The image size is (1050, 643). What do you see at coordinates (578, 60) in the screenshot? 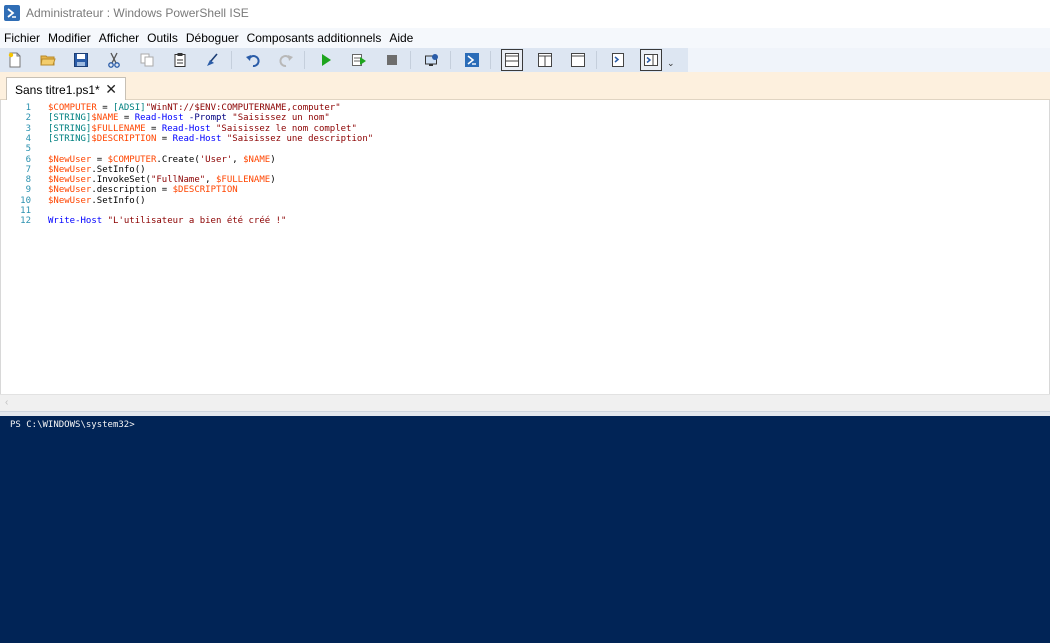
I see `show-script-maximized-button` at bounding box center [578, 60].